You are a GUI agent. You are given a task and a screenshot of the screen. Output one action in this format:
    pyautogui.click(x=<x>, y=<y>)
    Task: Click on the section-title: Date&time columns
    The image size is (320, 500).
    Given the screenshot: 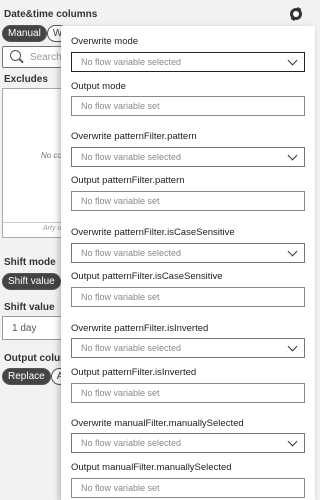 What is the action you would take?
    pyautogui.click(x=51, y=14)
    